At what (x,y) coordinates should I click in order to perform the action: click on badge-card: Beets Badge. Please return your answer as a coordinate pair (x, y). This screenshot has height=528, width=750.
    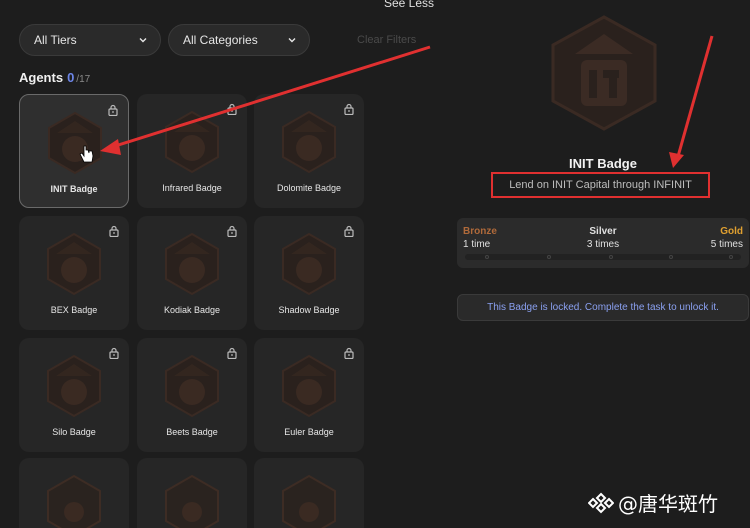
    Looking at the image, I should click on (192, 395).